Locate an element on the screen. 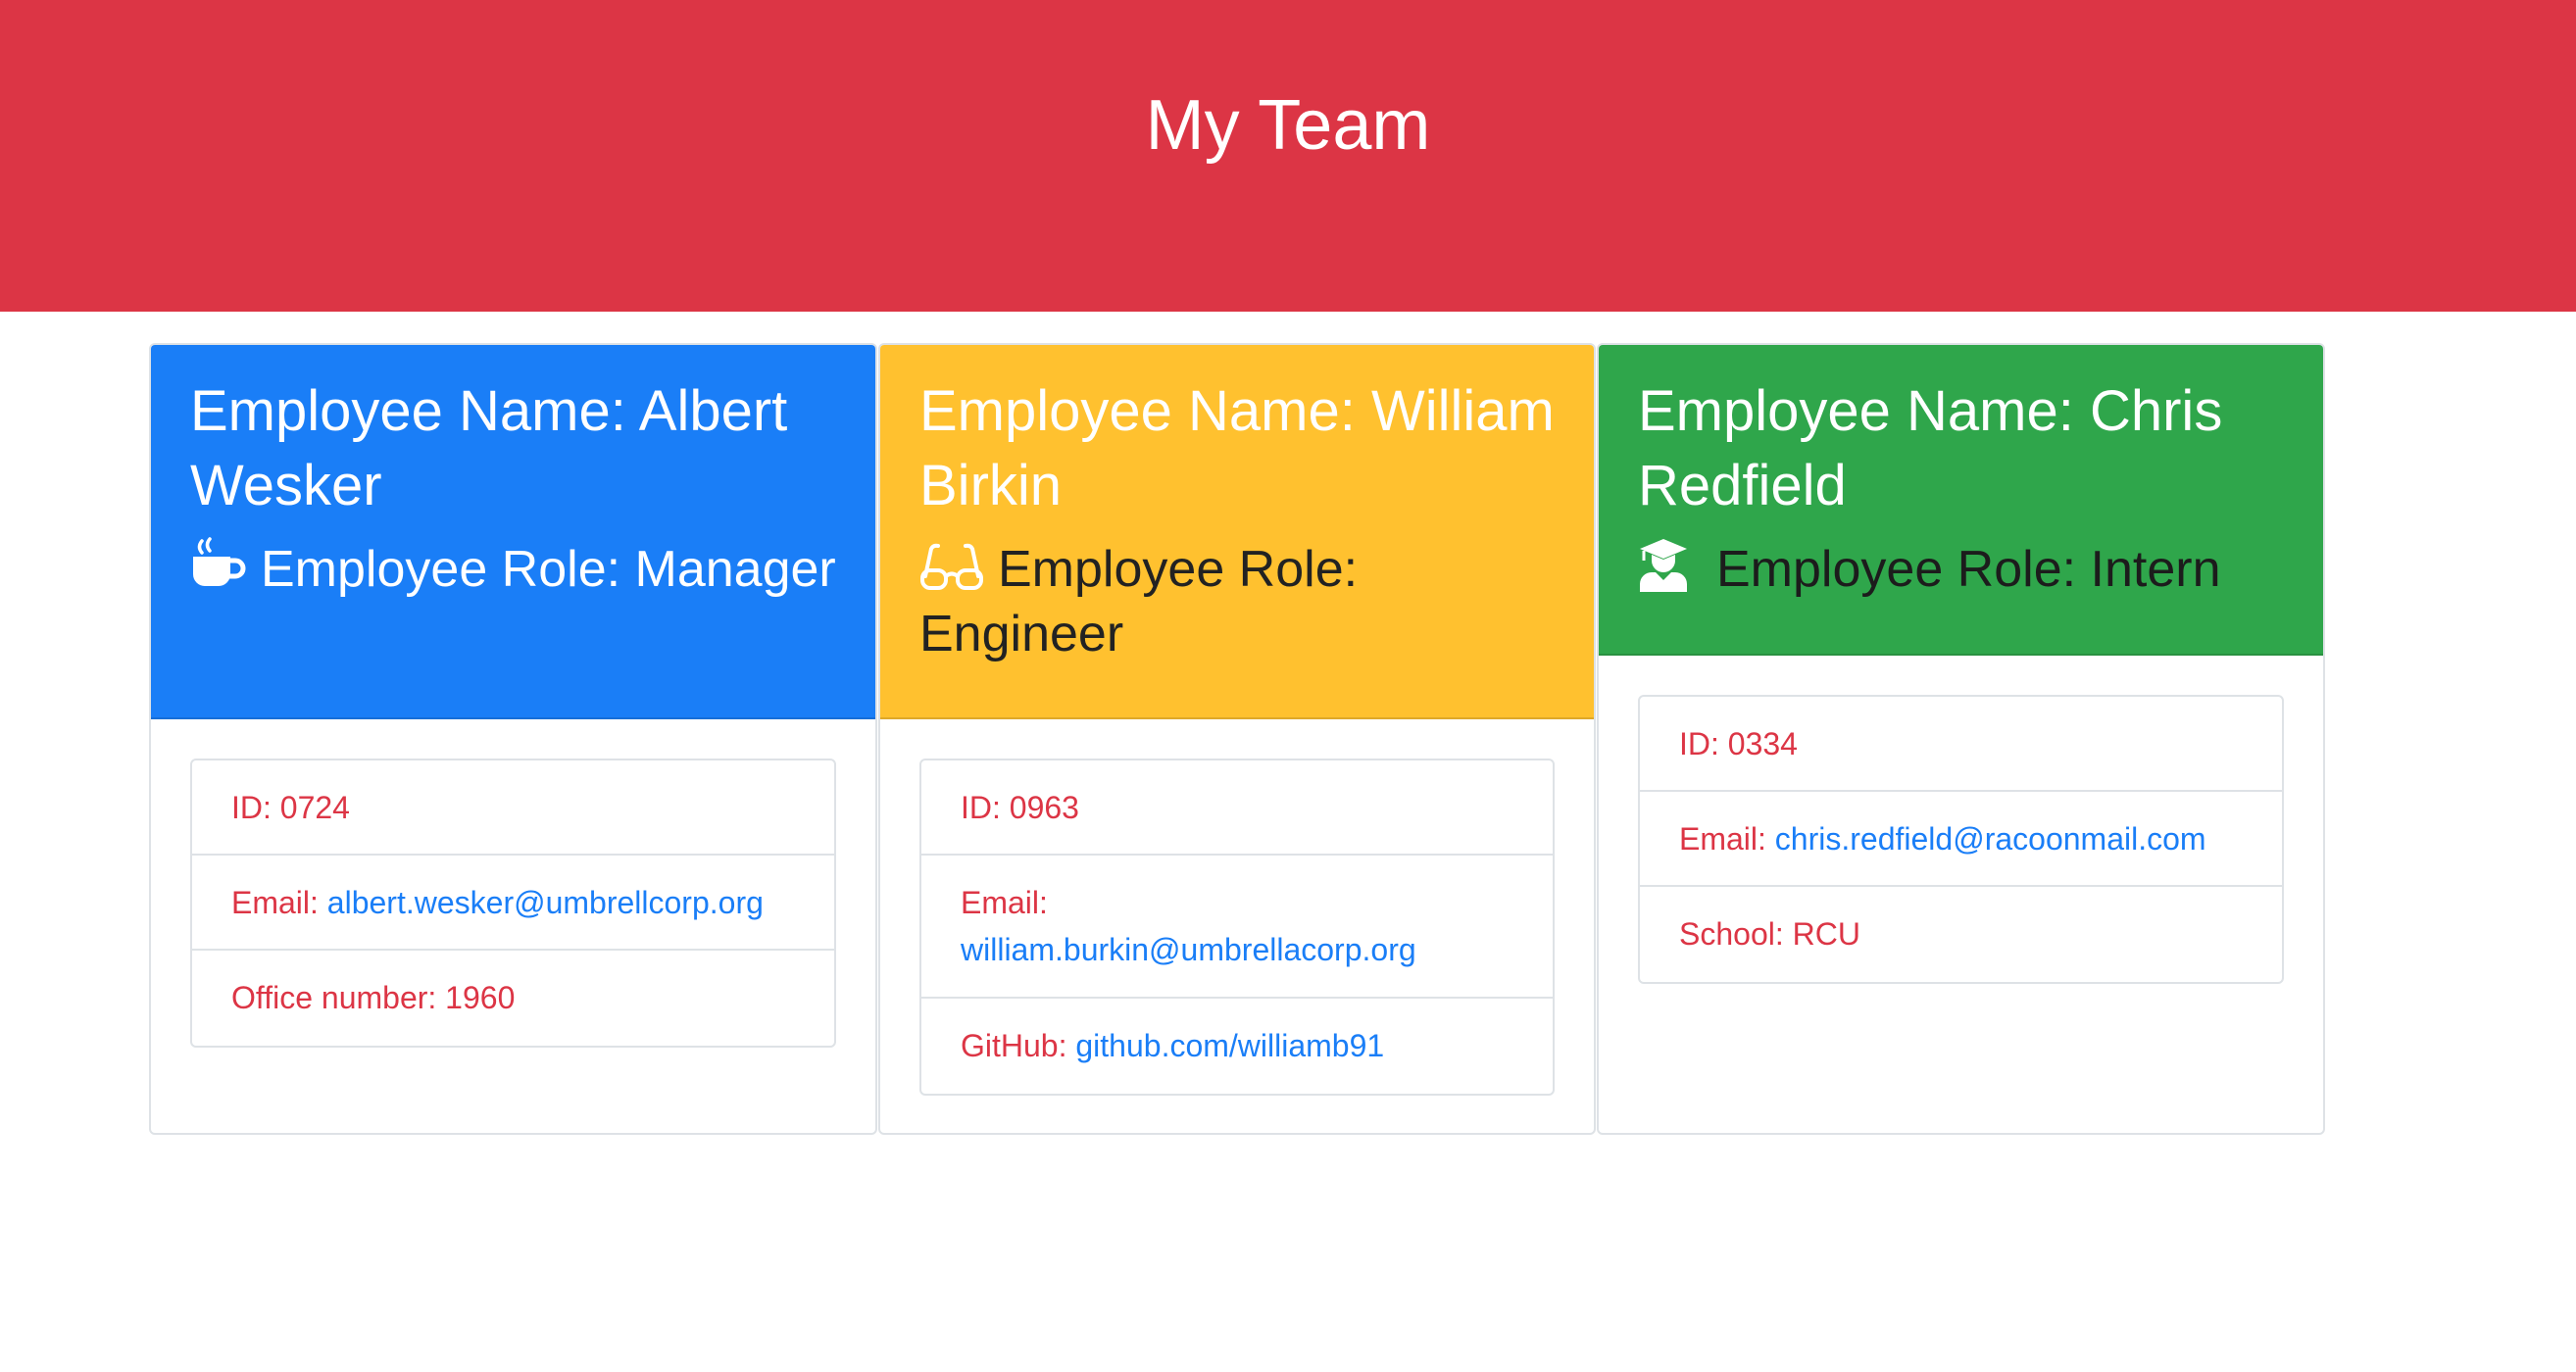  employee-email-row: Email: chris.redfield@racoonmail.com is located at coordinates (1961, 839).